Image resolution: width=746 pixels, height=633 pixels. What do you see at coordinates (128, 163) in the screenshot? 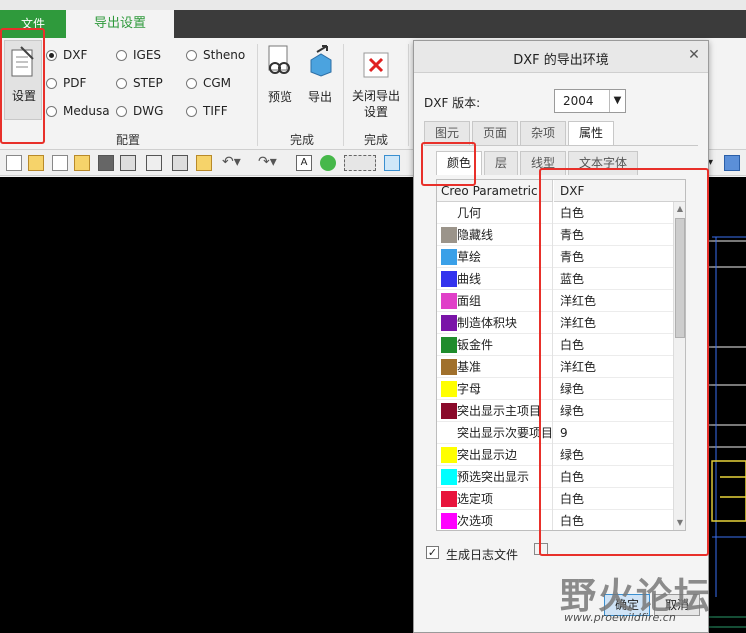
I see `save-as-icon` at bounding box center [128, 163].